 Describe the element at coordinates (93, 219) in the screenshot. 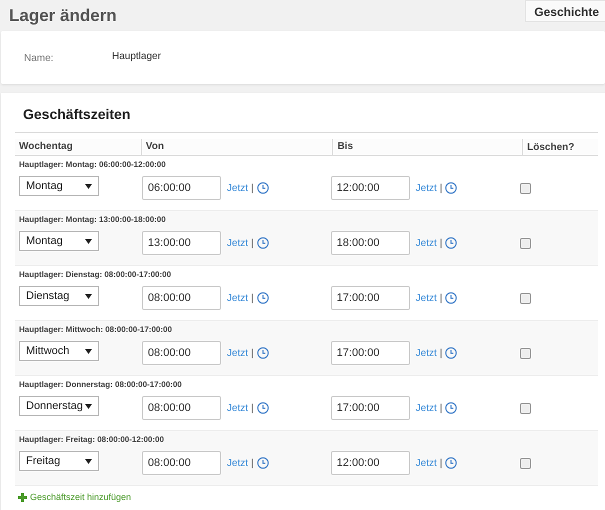

I see `row-caption: Hauptlager: Montag: 13:00:00-18:00:00` at that location.